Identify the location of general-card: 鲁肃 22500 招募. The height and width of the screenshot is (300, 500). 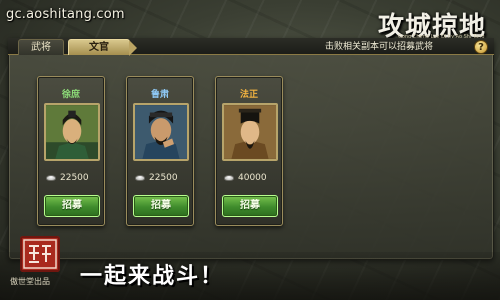
(160, 151).